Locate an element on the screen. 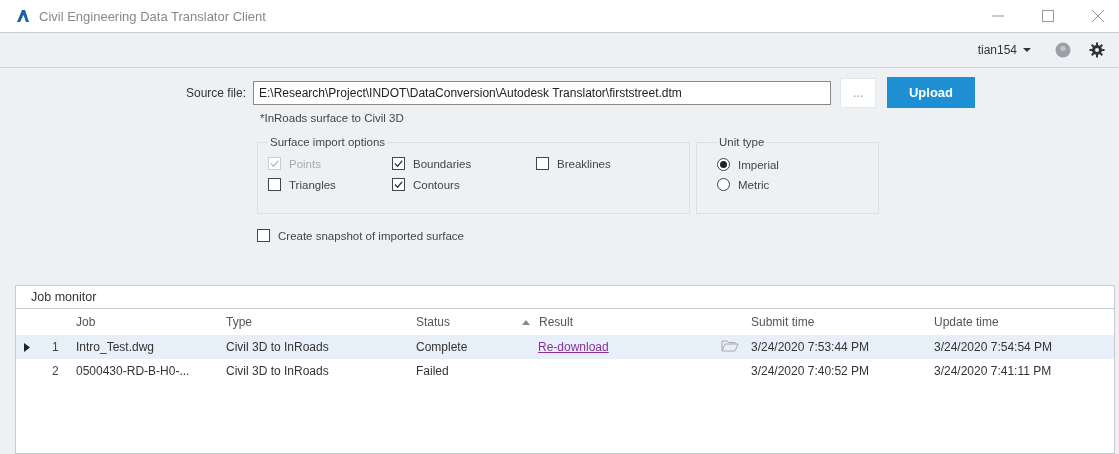 The image size is (1119, 454). radio-label: Imperial is located at coordinates (758, 164).